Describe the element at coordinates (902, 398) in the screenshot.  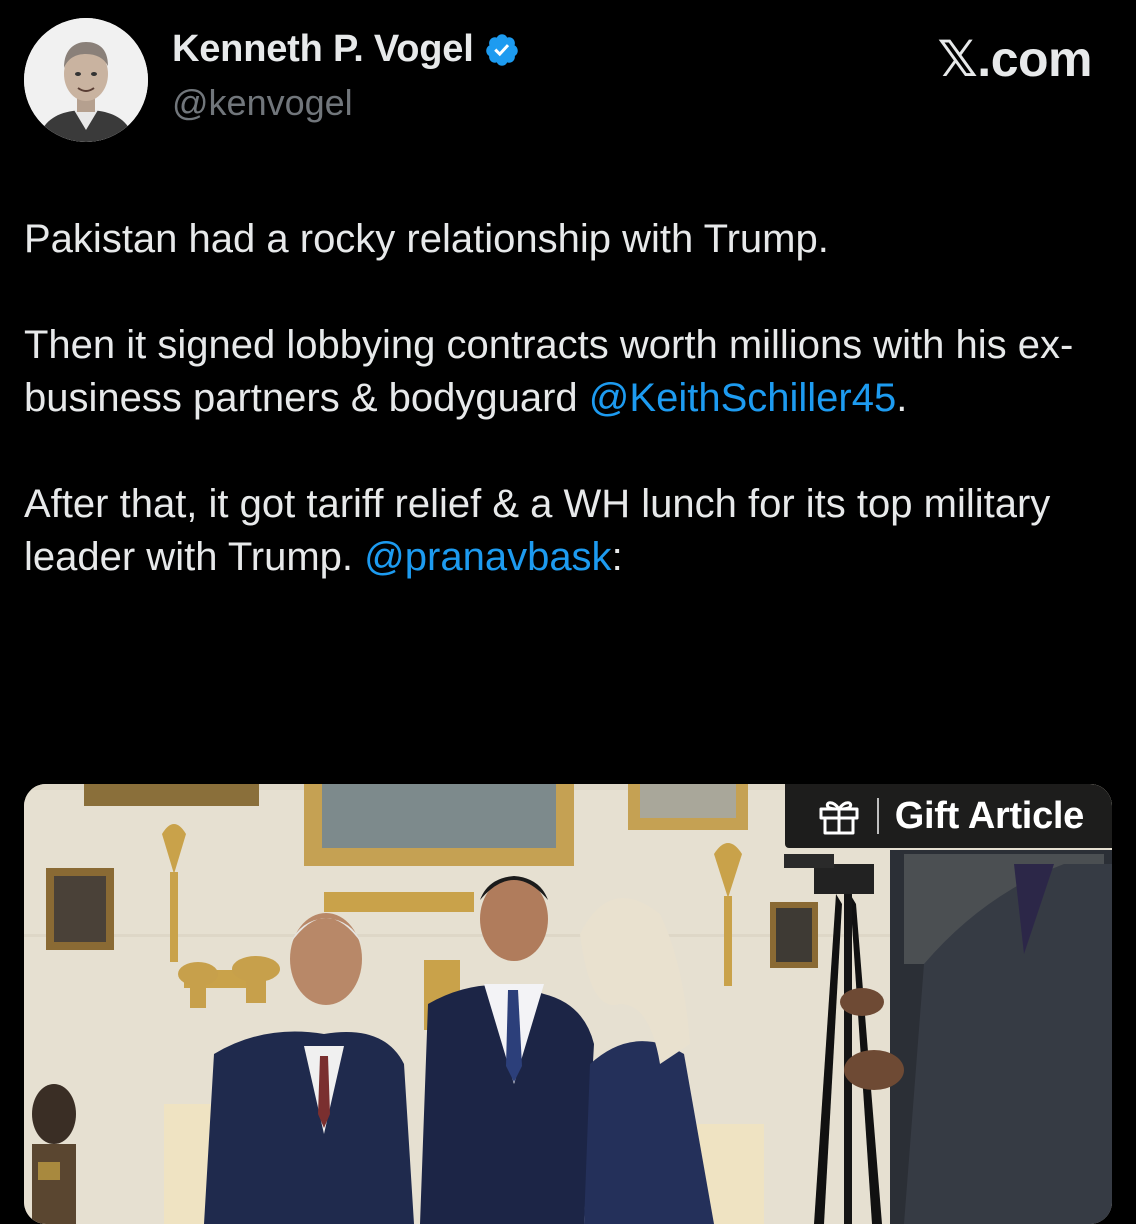
I see `tweet-paragraph-2-tail: .` at that location.